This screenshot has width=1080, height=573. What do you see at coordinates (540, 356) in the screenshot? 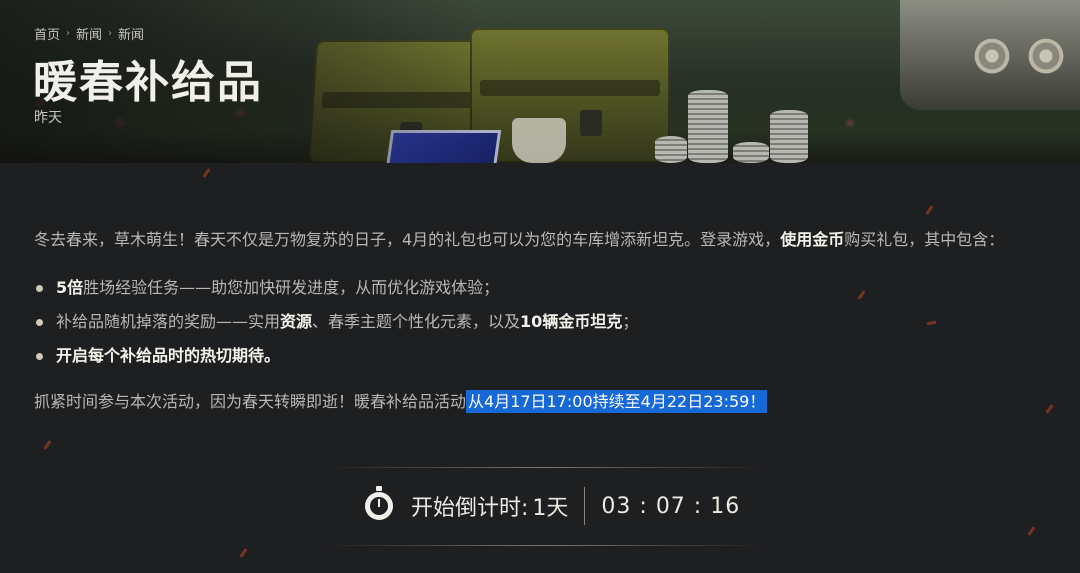
I see `list-item: 开启每个补给品时的热切期待。` at bounding box center [540, 356].